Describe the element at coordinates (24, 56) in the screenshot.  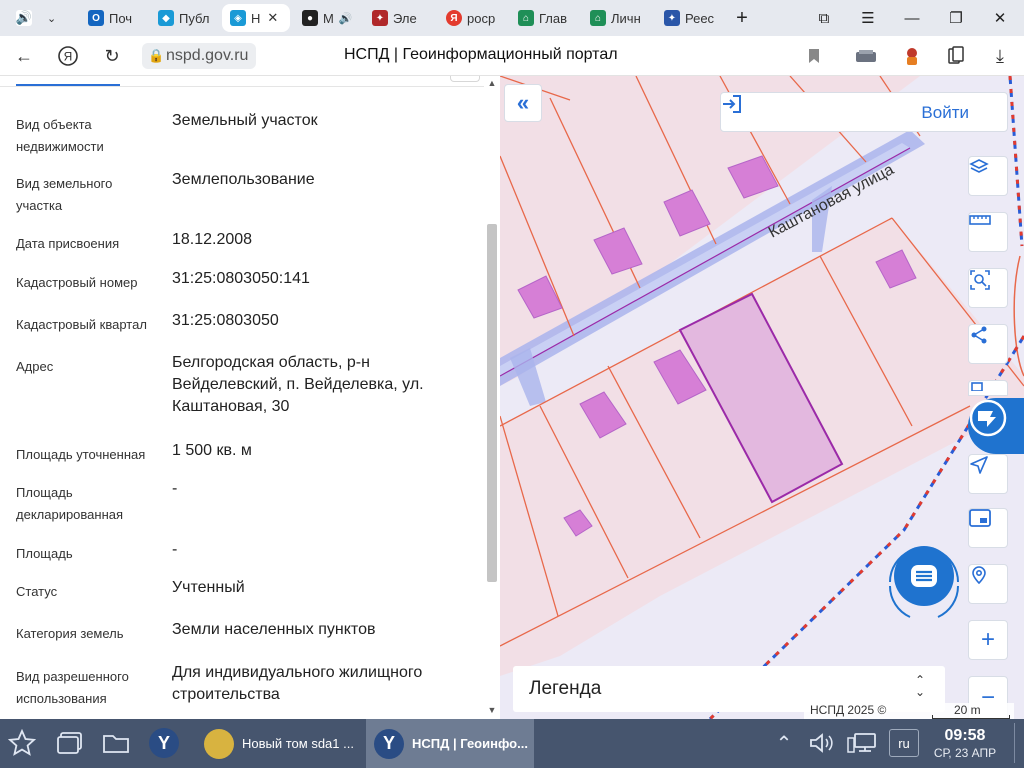
I see `back-icon: ←` at that location.